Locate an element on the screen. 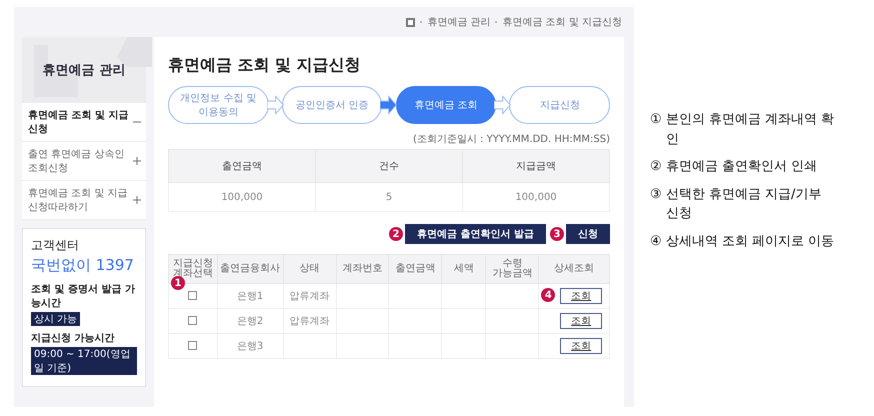 This screenshot has width=874, height=416. customer-center-title: 고객센터 is located at coordinates (55, 245).